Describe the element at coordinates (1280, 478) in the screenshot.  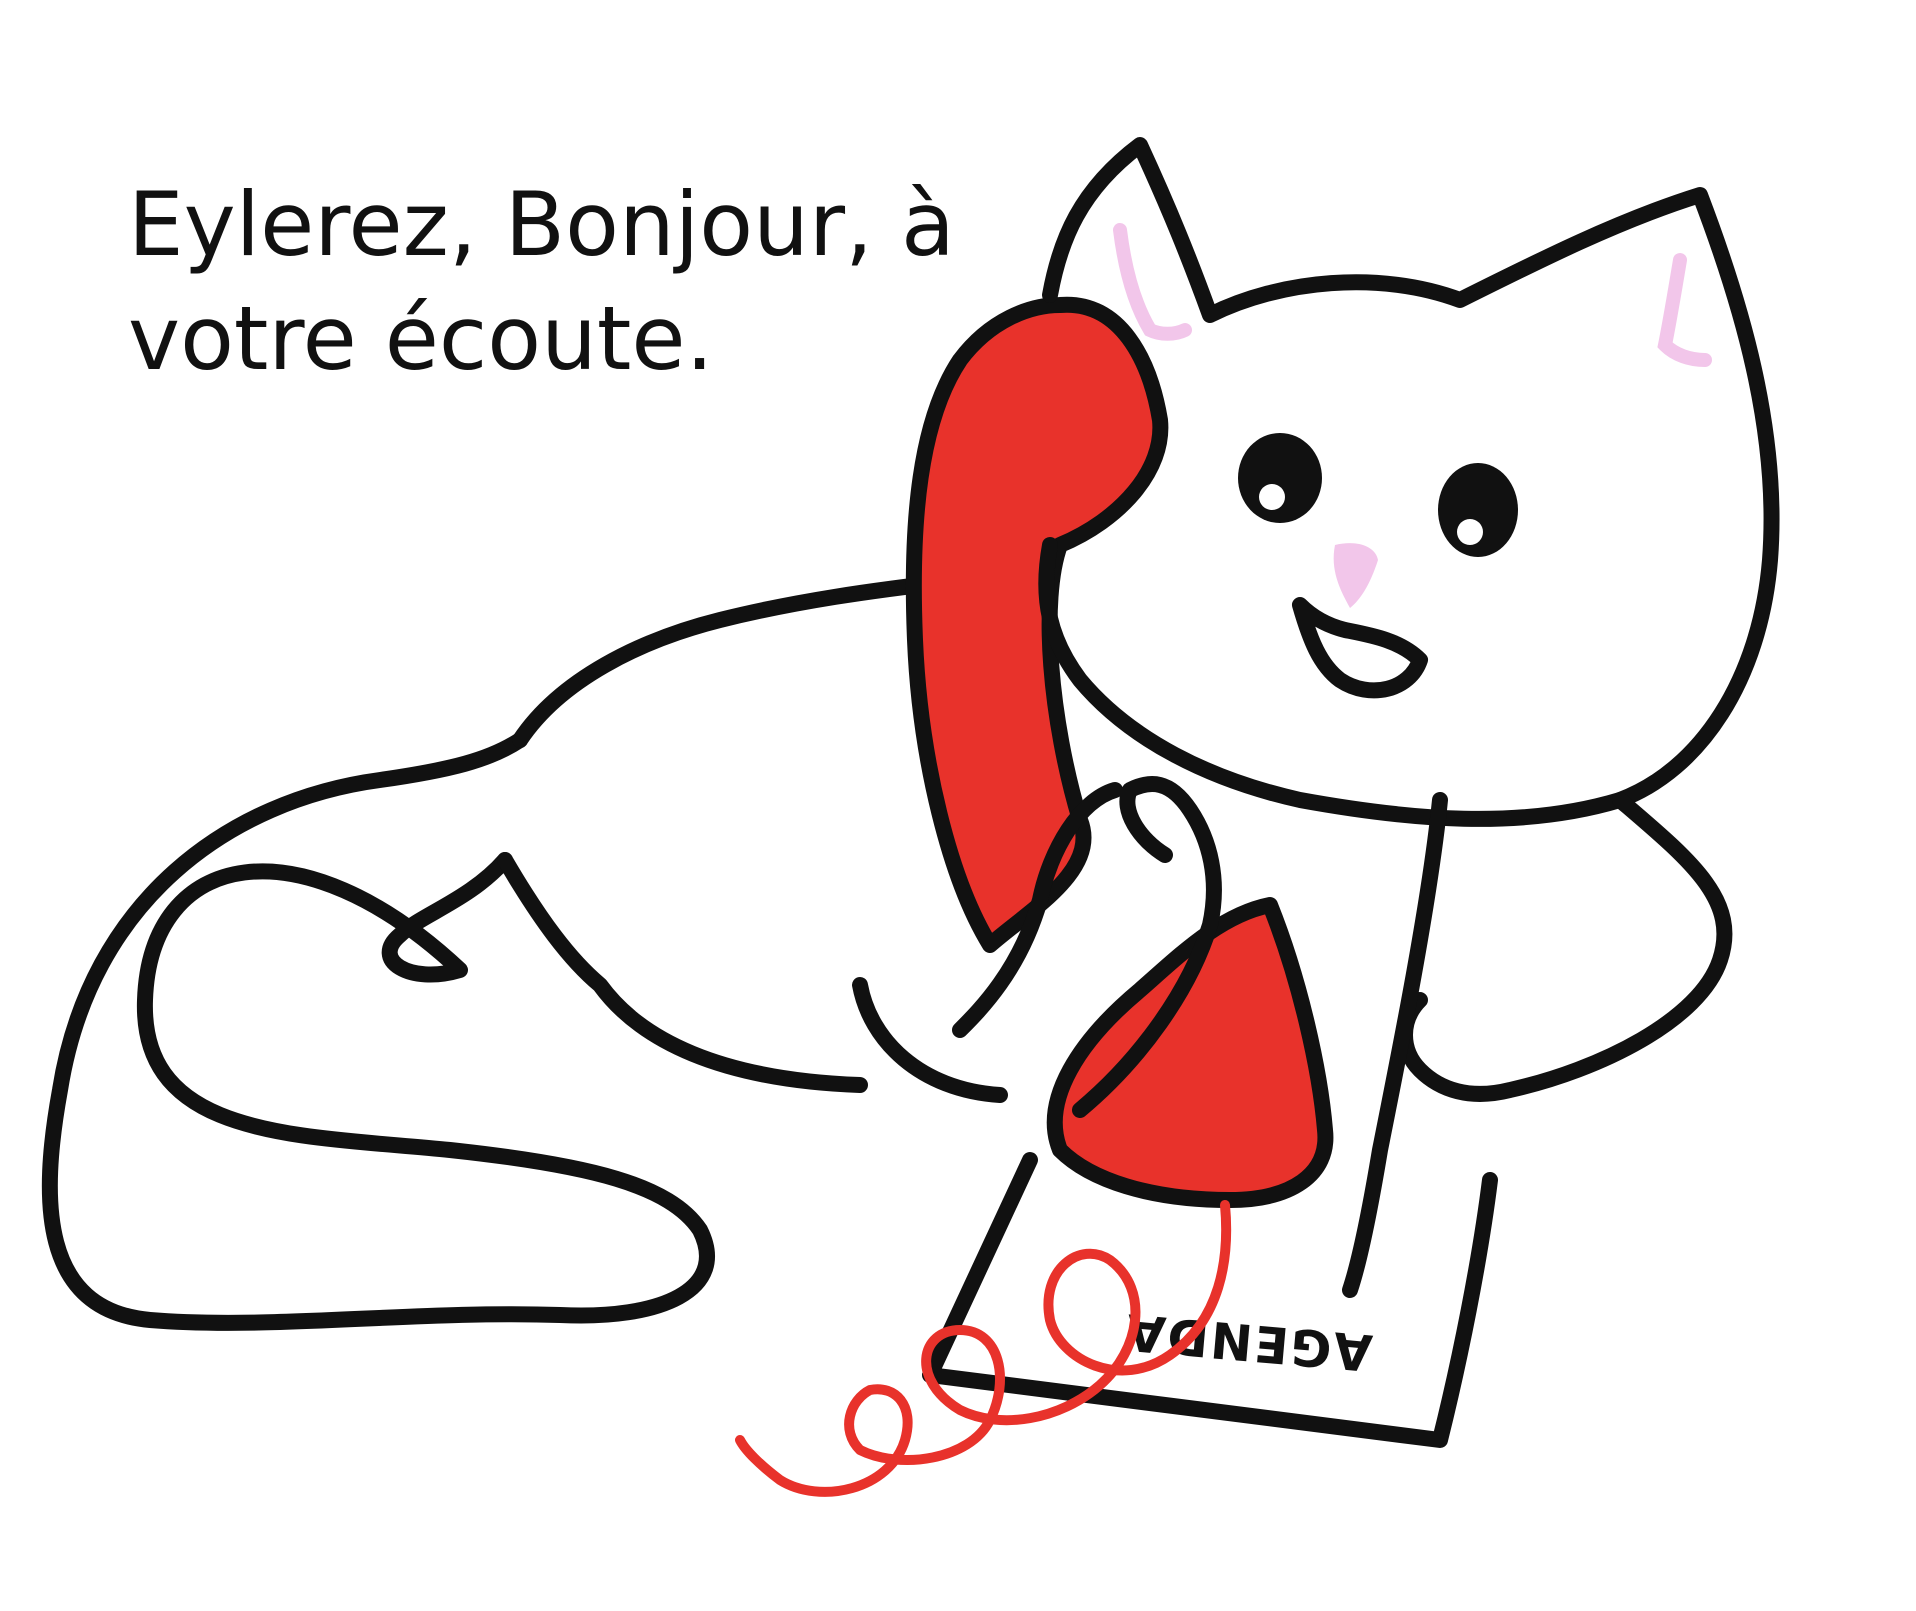
I see `cat-eye-left` at that location.